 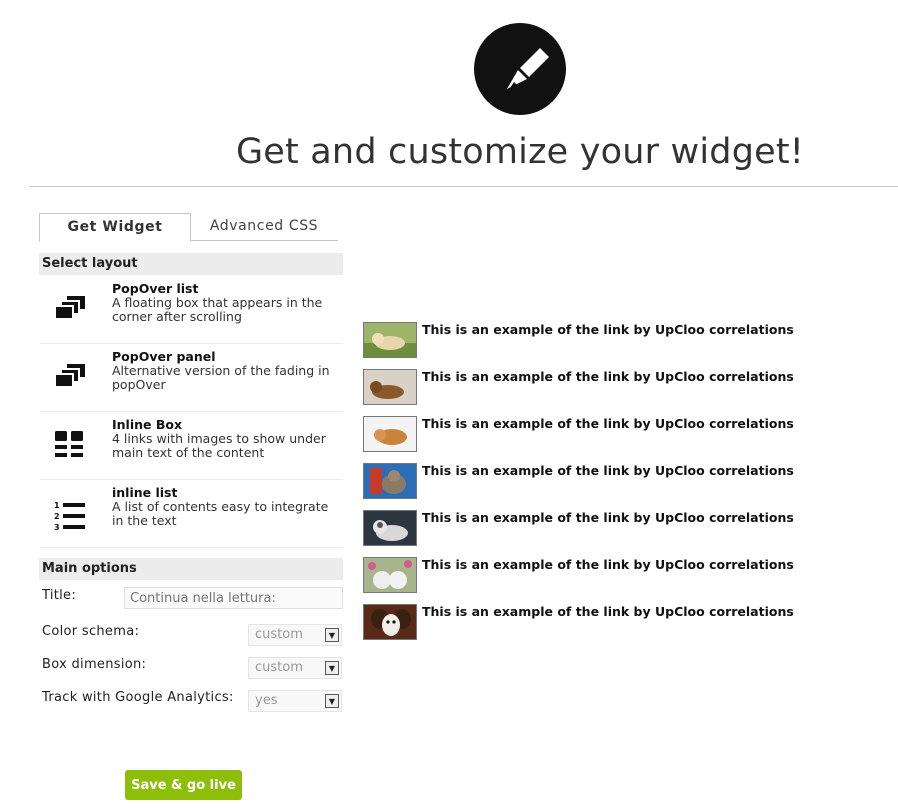 What do you see at coordinates (57, 516) in the screenshot?
I see `svg-text: 2` at bounding box center [57, 516].